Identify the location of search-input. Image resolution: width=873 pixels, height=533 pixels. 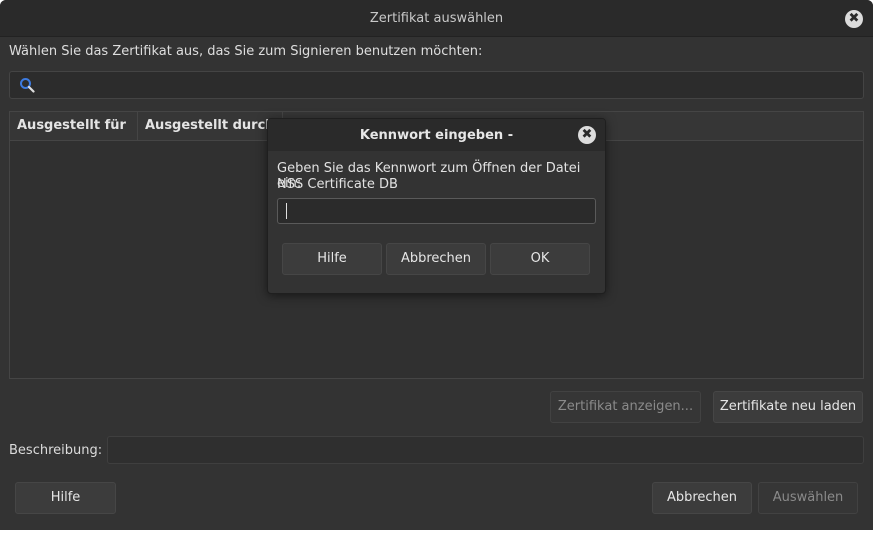
(436, 85).